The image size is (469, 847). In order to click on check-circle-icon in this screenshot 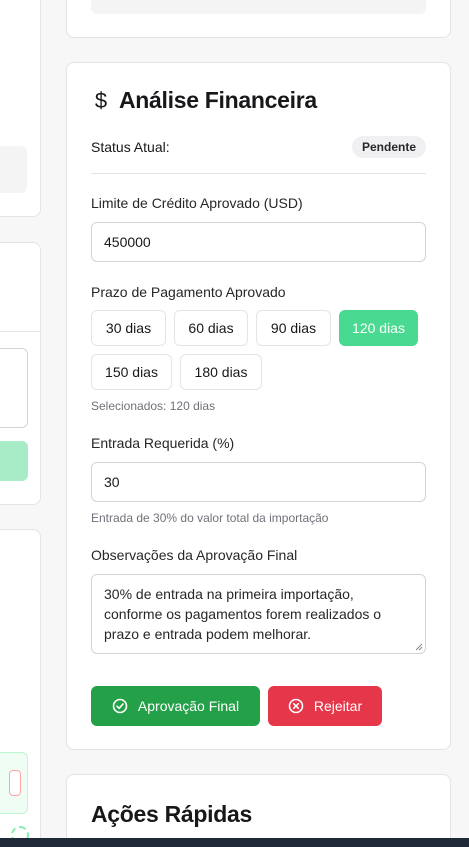, I will do `click(120, 706)`.